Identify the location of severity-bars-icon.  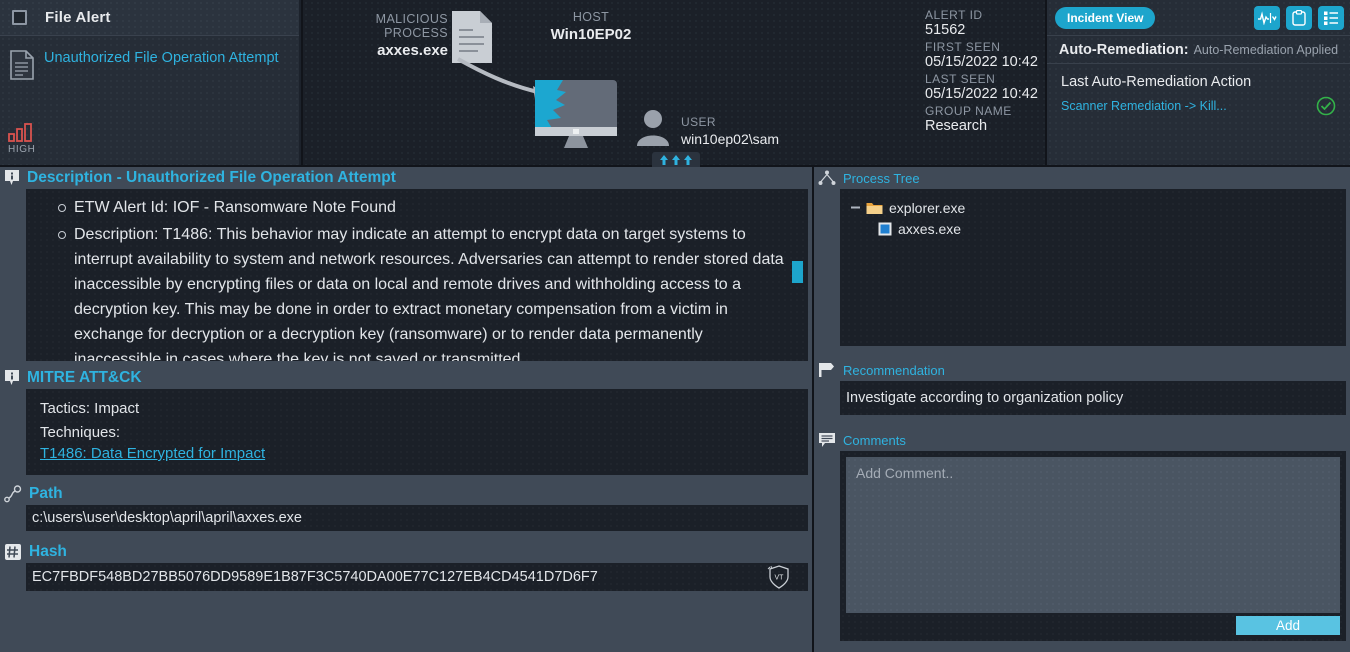
(20, 132).